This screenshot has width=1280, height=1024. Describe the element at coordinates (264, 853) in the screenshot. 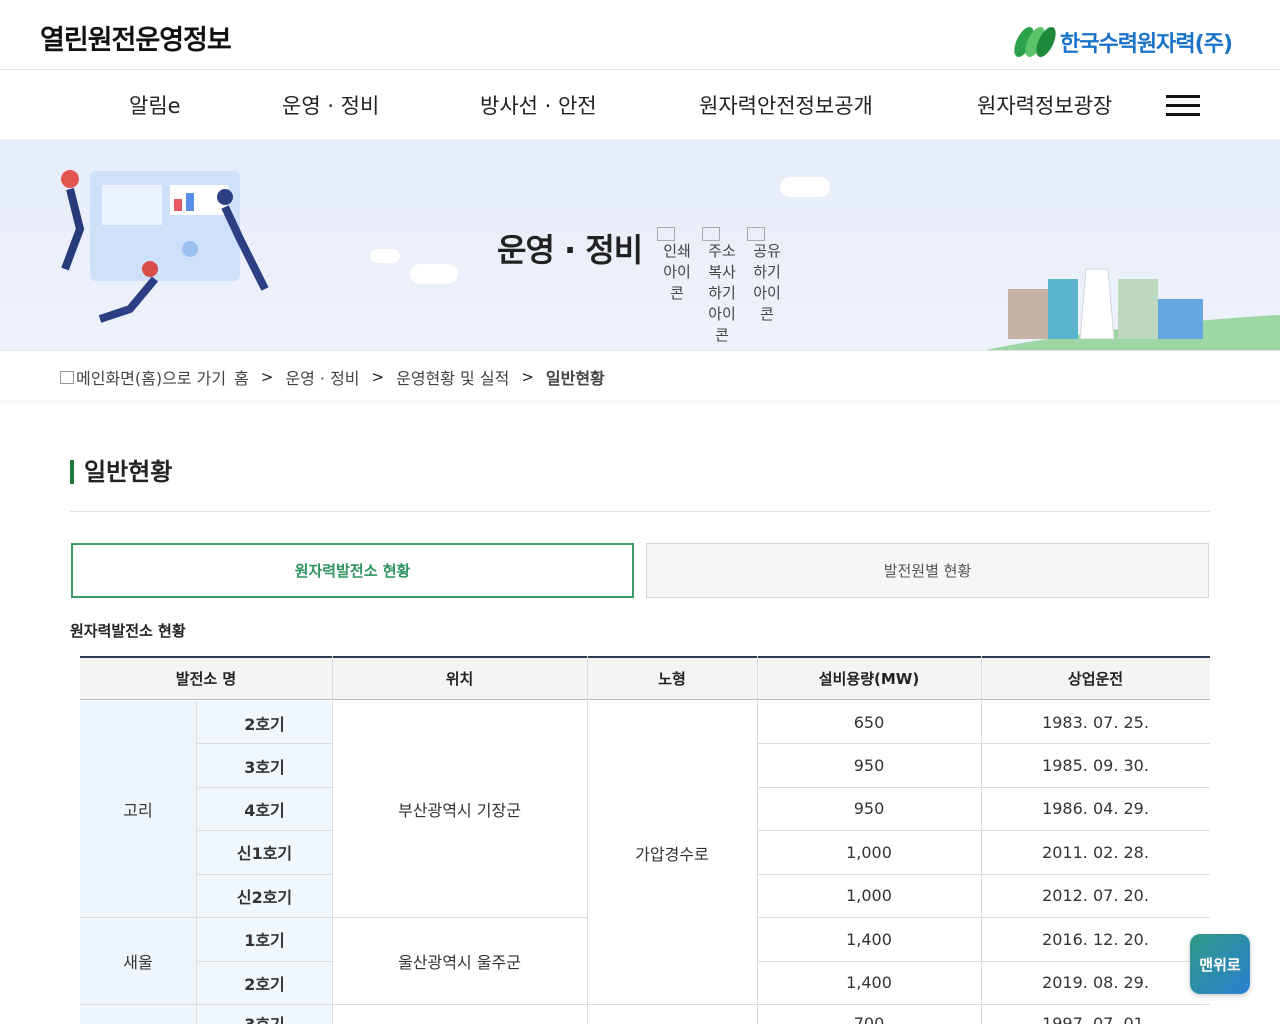

I see `unit-cell: 신1호기` at that location.